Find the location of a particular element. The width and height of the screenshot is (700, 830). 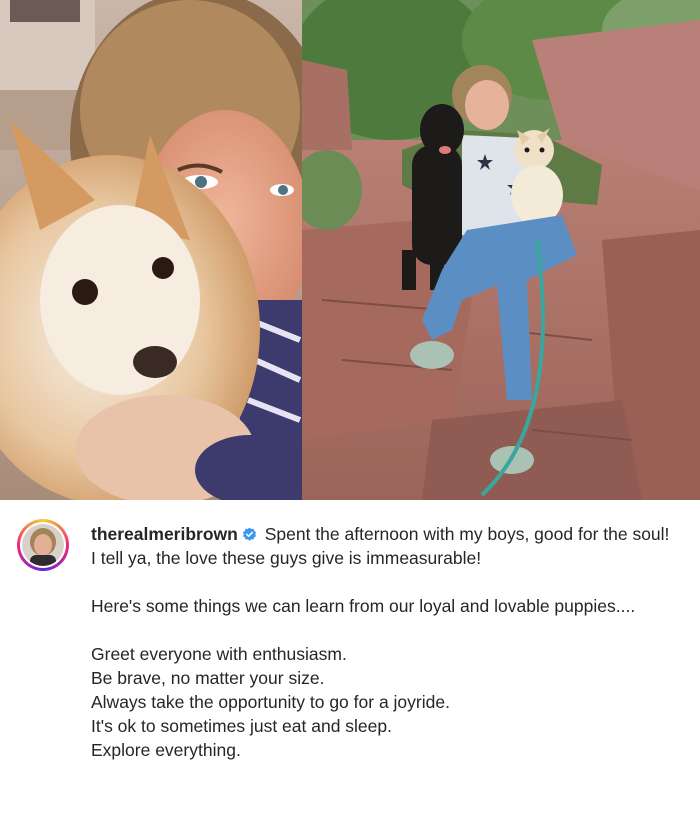

caption-line: It's ok to sometimes just eat and sleep. is located at coordinates (241, 726).